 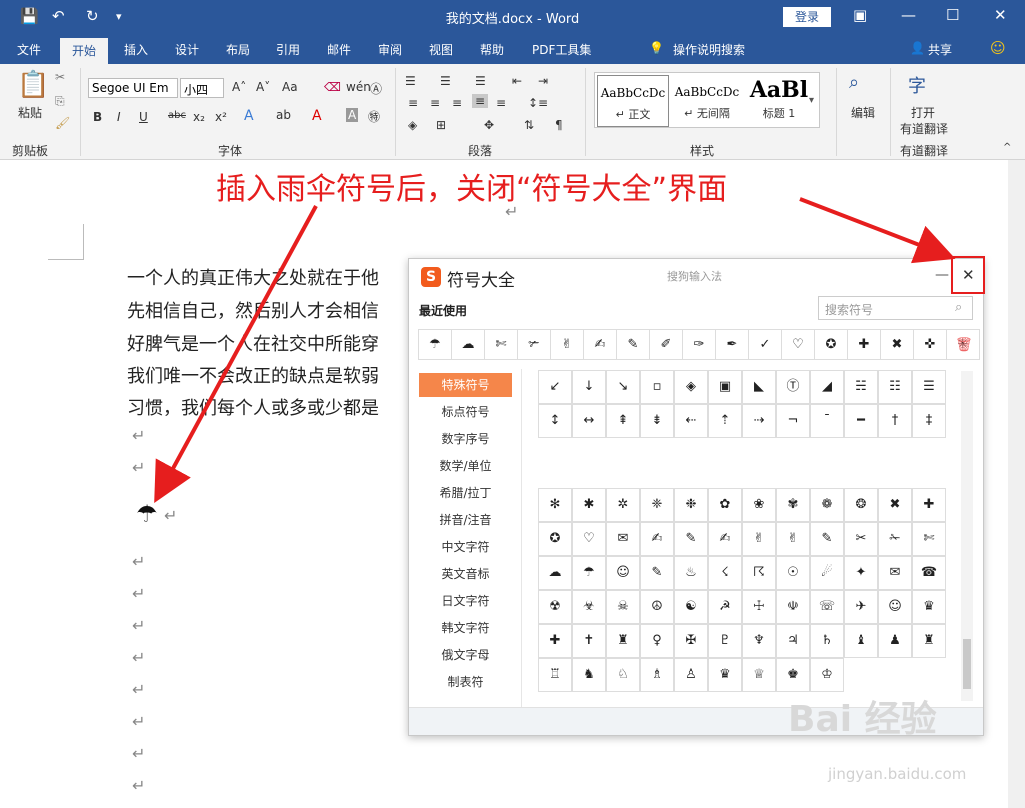 What do you see at coordinates (877, 230) in the screenshot?
I see `arrow-to-close` at bounding box center [877, 230].